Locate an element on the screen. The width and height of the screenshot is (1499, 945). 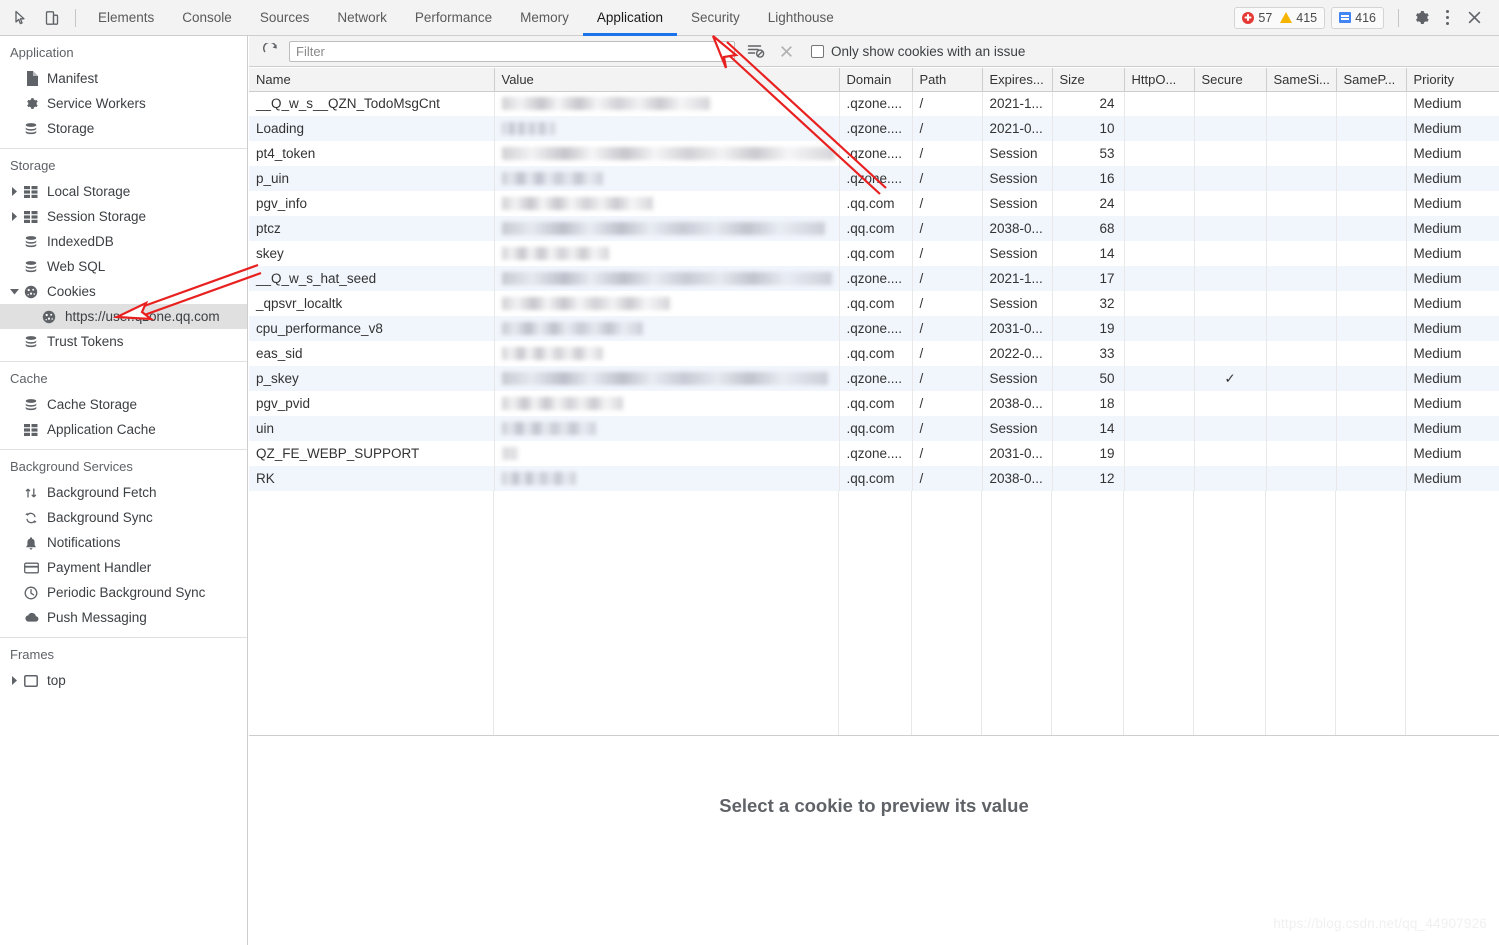
sidebar-item-label: Service Workers is located at coordinates (96, 103).